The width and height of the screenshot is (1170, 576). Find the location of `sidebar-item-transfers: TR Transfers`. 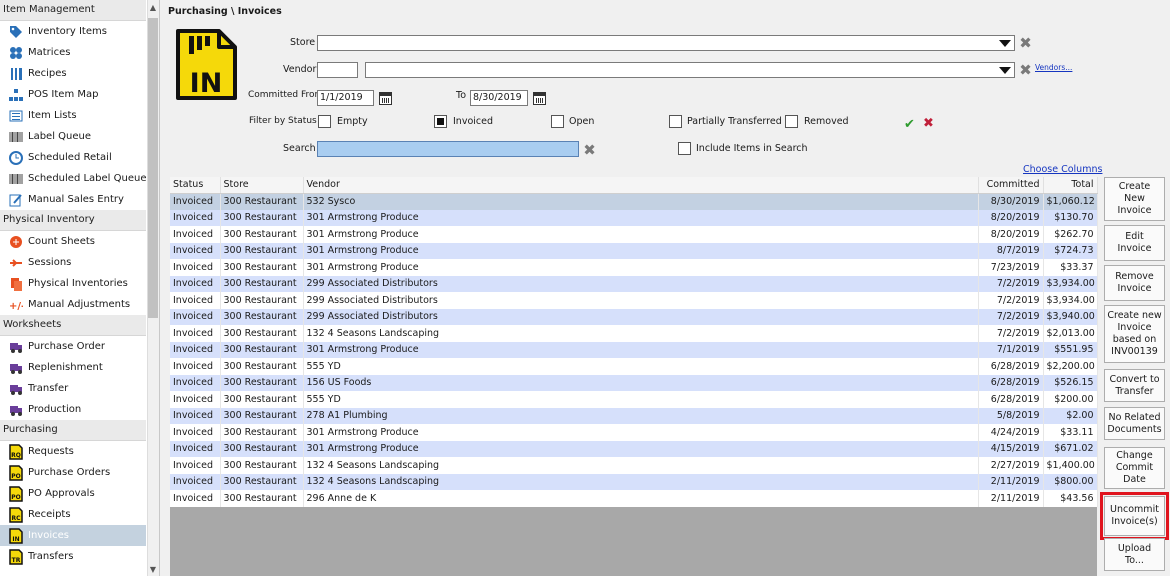

sidebar-item-transfers: TR Transfers is located at coordinates (73, 556).